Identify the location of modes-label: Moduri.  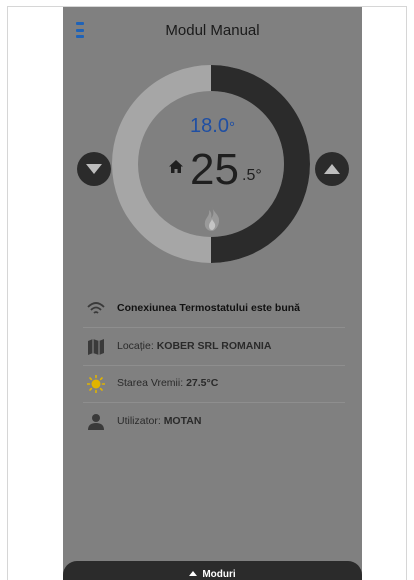
(219, 574).